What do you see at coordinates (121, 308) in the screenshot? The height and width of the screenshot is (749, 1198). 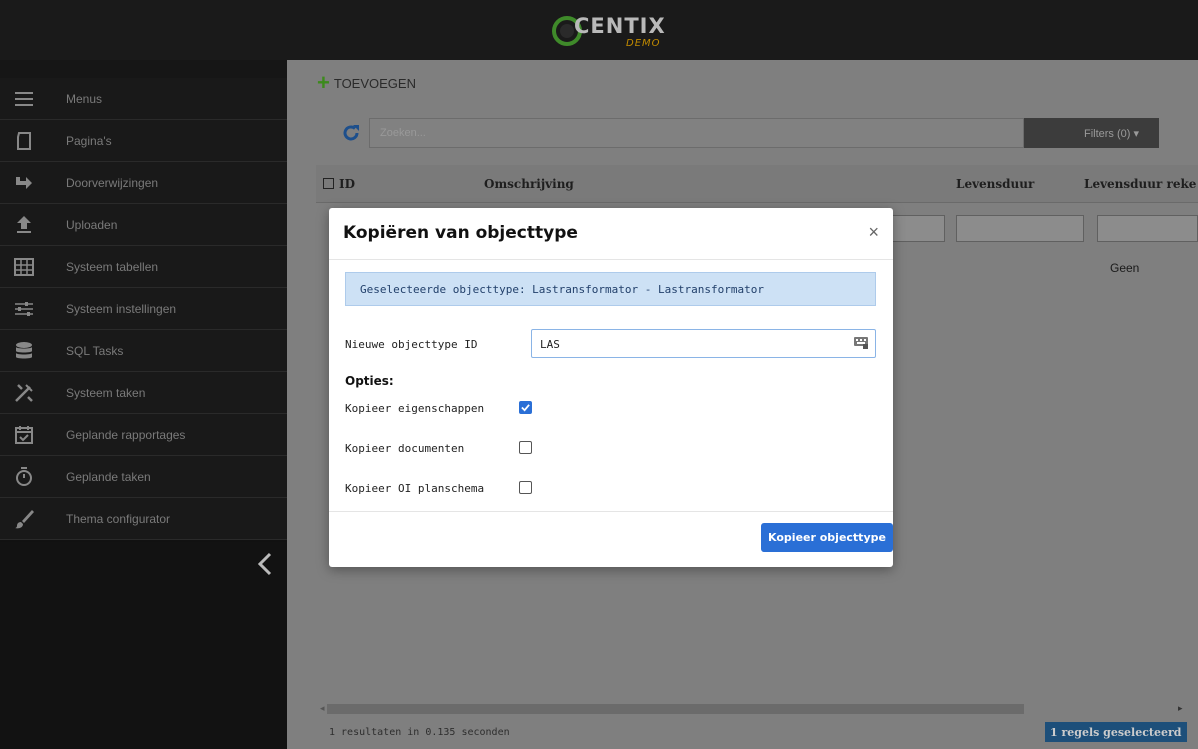 I see `sidebar-item-label: Systeem instellingen` at bounding box center [121, 308].